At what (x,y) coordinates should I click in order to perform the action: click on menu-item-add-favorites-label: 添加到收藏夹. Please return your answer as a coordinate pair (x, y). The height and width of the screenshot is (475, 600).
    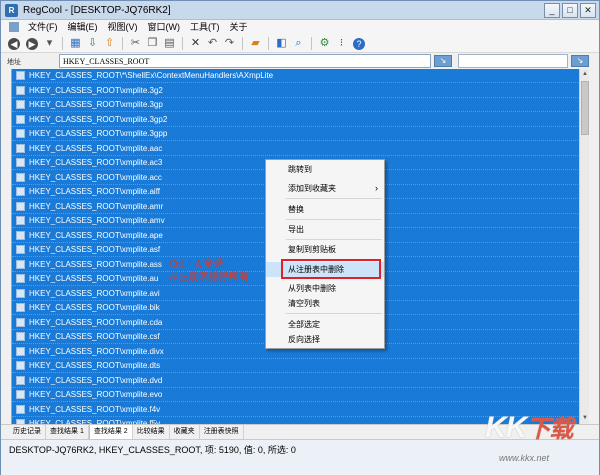
    Looking at the image, I should click on (312, 188).